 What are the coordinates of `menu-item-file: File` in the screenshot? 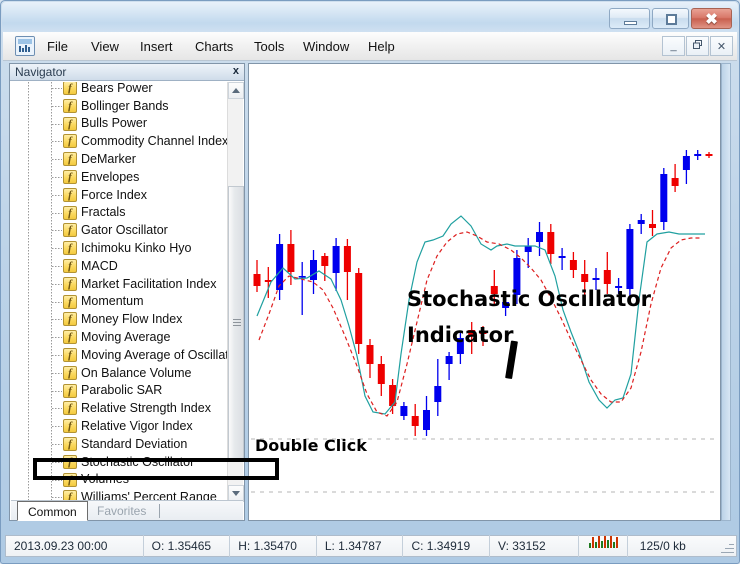 It's located at (57, 46).